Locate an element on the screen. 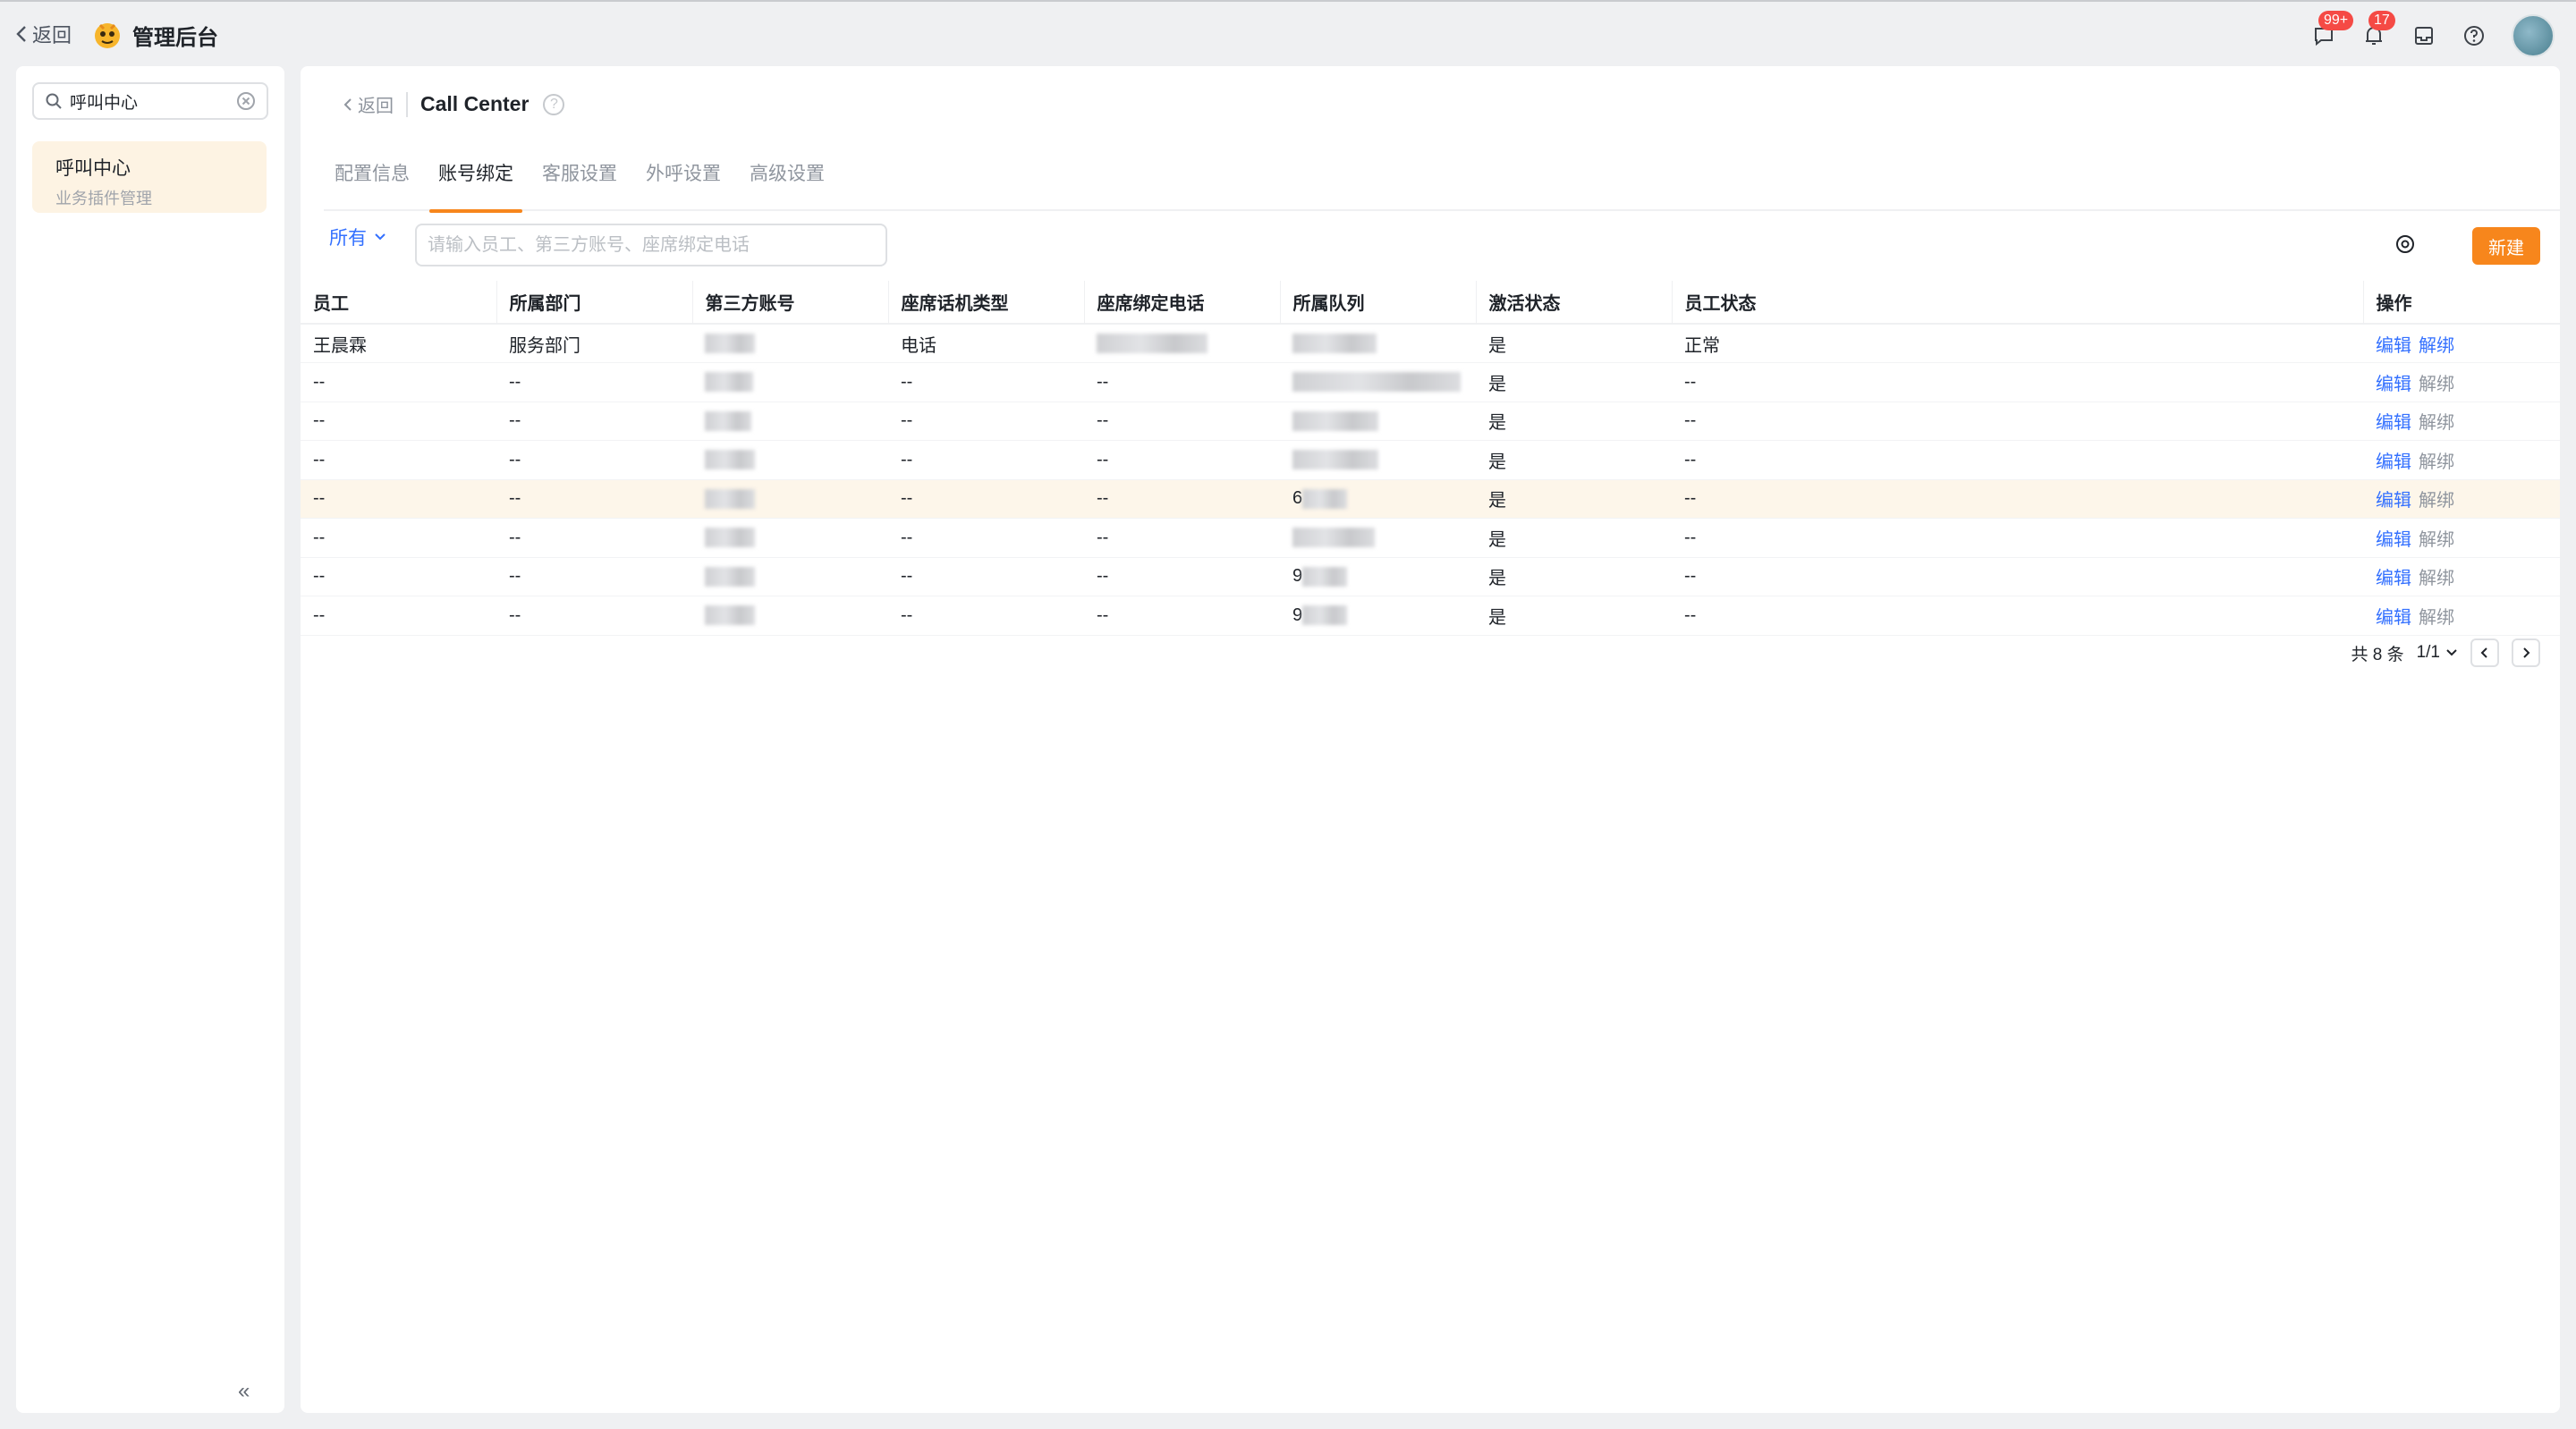 The width and height of the screenshot is (2576, 1429). help-button is located at coordinates (2474, 35).